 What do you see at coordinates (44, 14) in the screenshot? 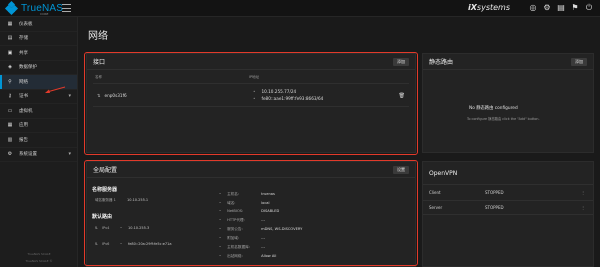
I see `logo-subtitle: CORE` at bounding box center [44, 14].